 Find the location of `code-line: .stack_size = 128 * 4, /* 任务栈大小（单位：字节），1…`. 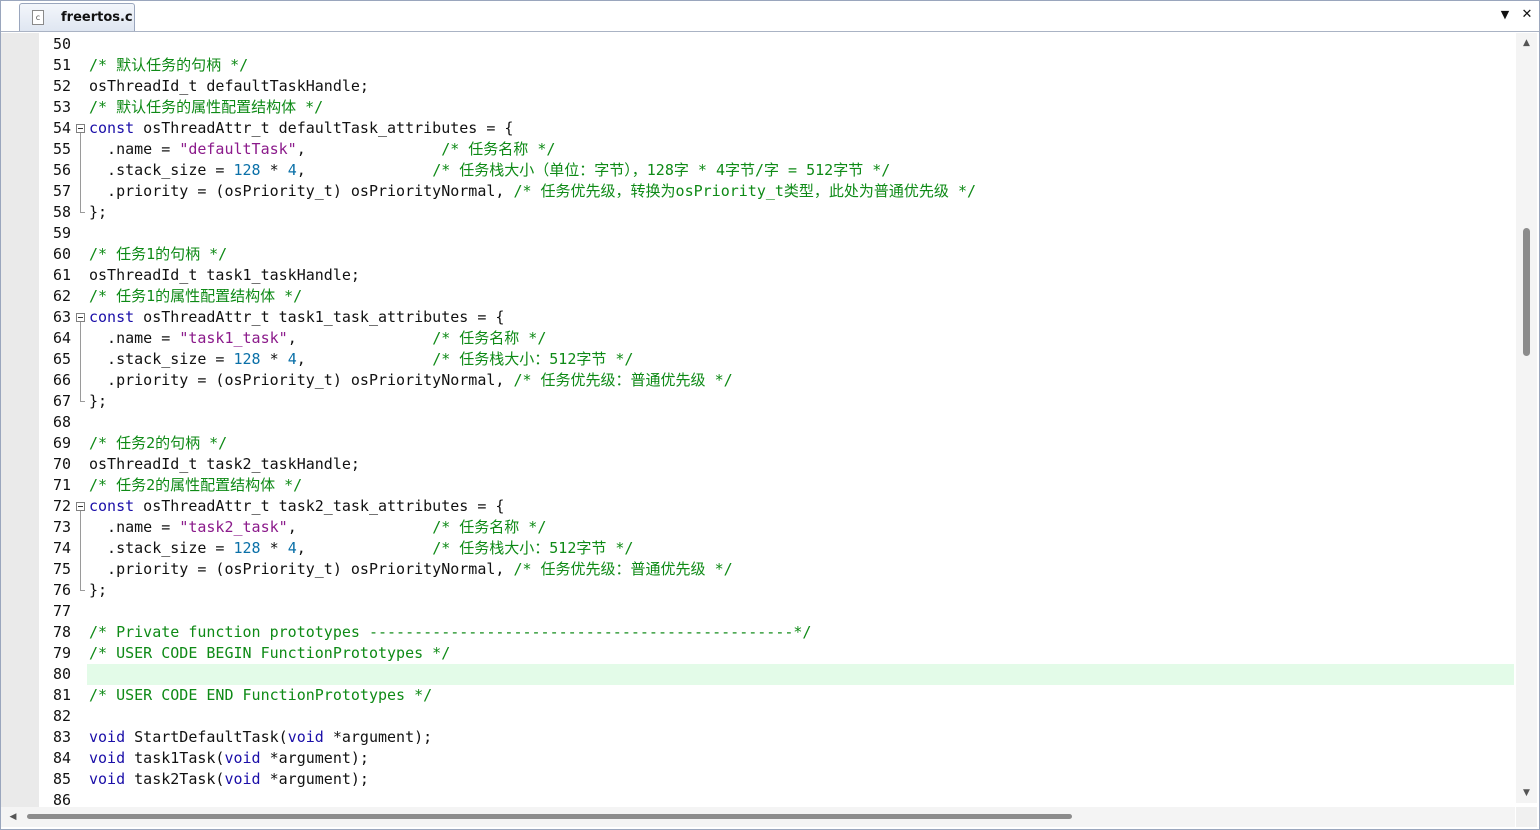

code-line: .stack_size = 128 * 4, /* 任务栈大小（单位：字节），1… is located at coordinates (800, 170).